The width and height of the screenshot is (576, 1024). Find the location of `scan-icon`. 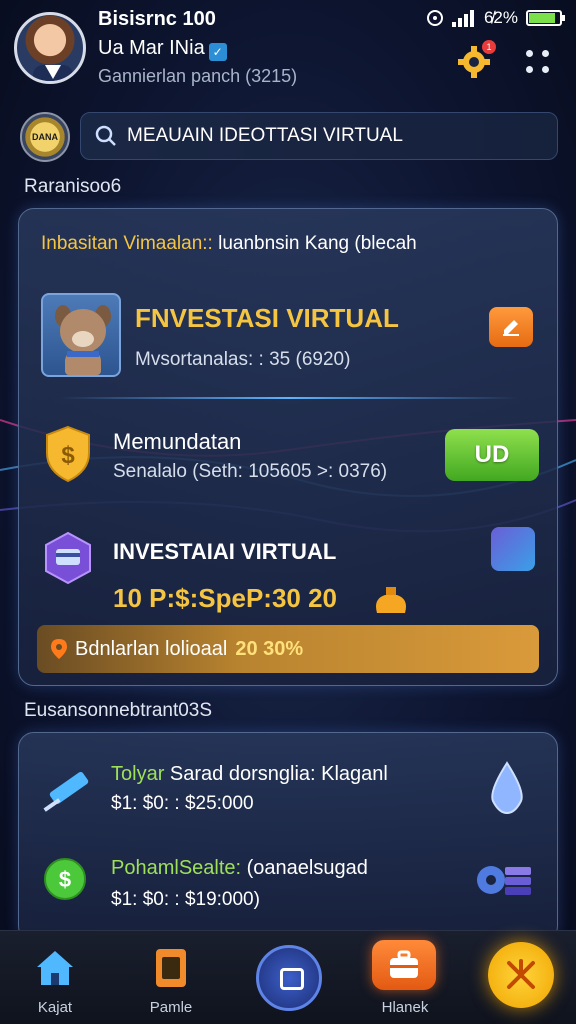

scan-icon is located at coordinates (292, 979).